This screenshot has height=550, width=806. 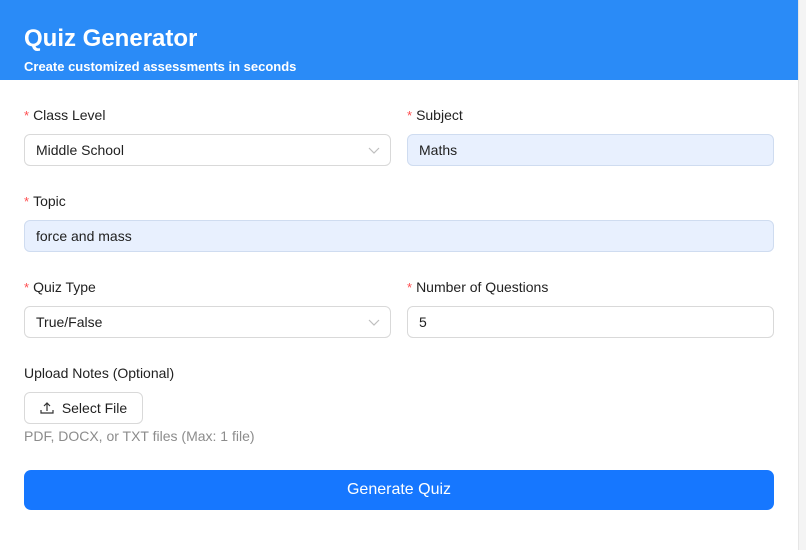 What do you see at coordinates (60, 287) in the screenshot?
I see `quiz-type-label: * Quiz Type` at bounding box center [60, 287].